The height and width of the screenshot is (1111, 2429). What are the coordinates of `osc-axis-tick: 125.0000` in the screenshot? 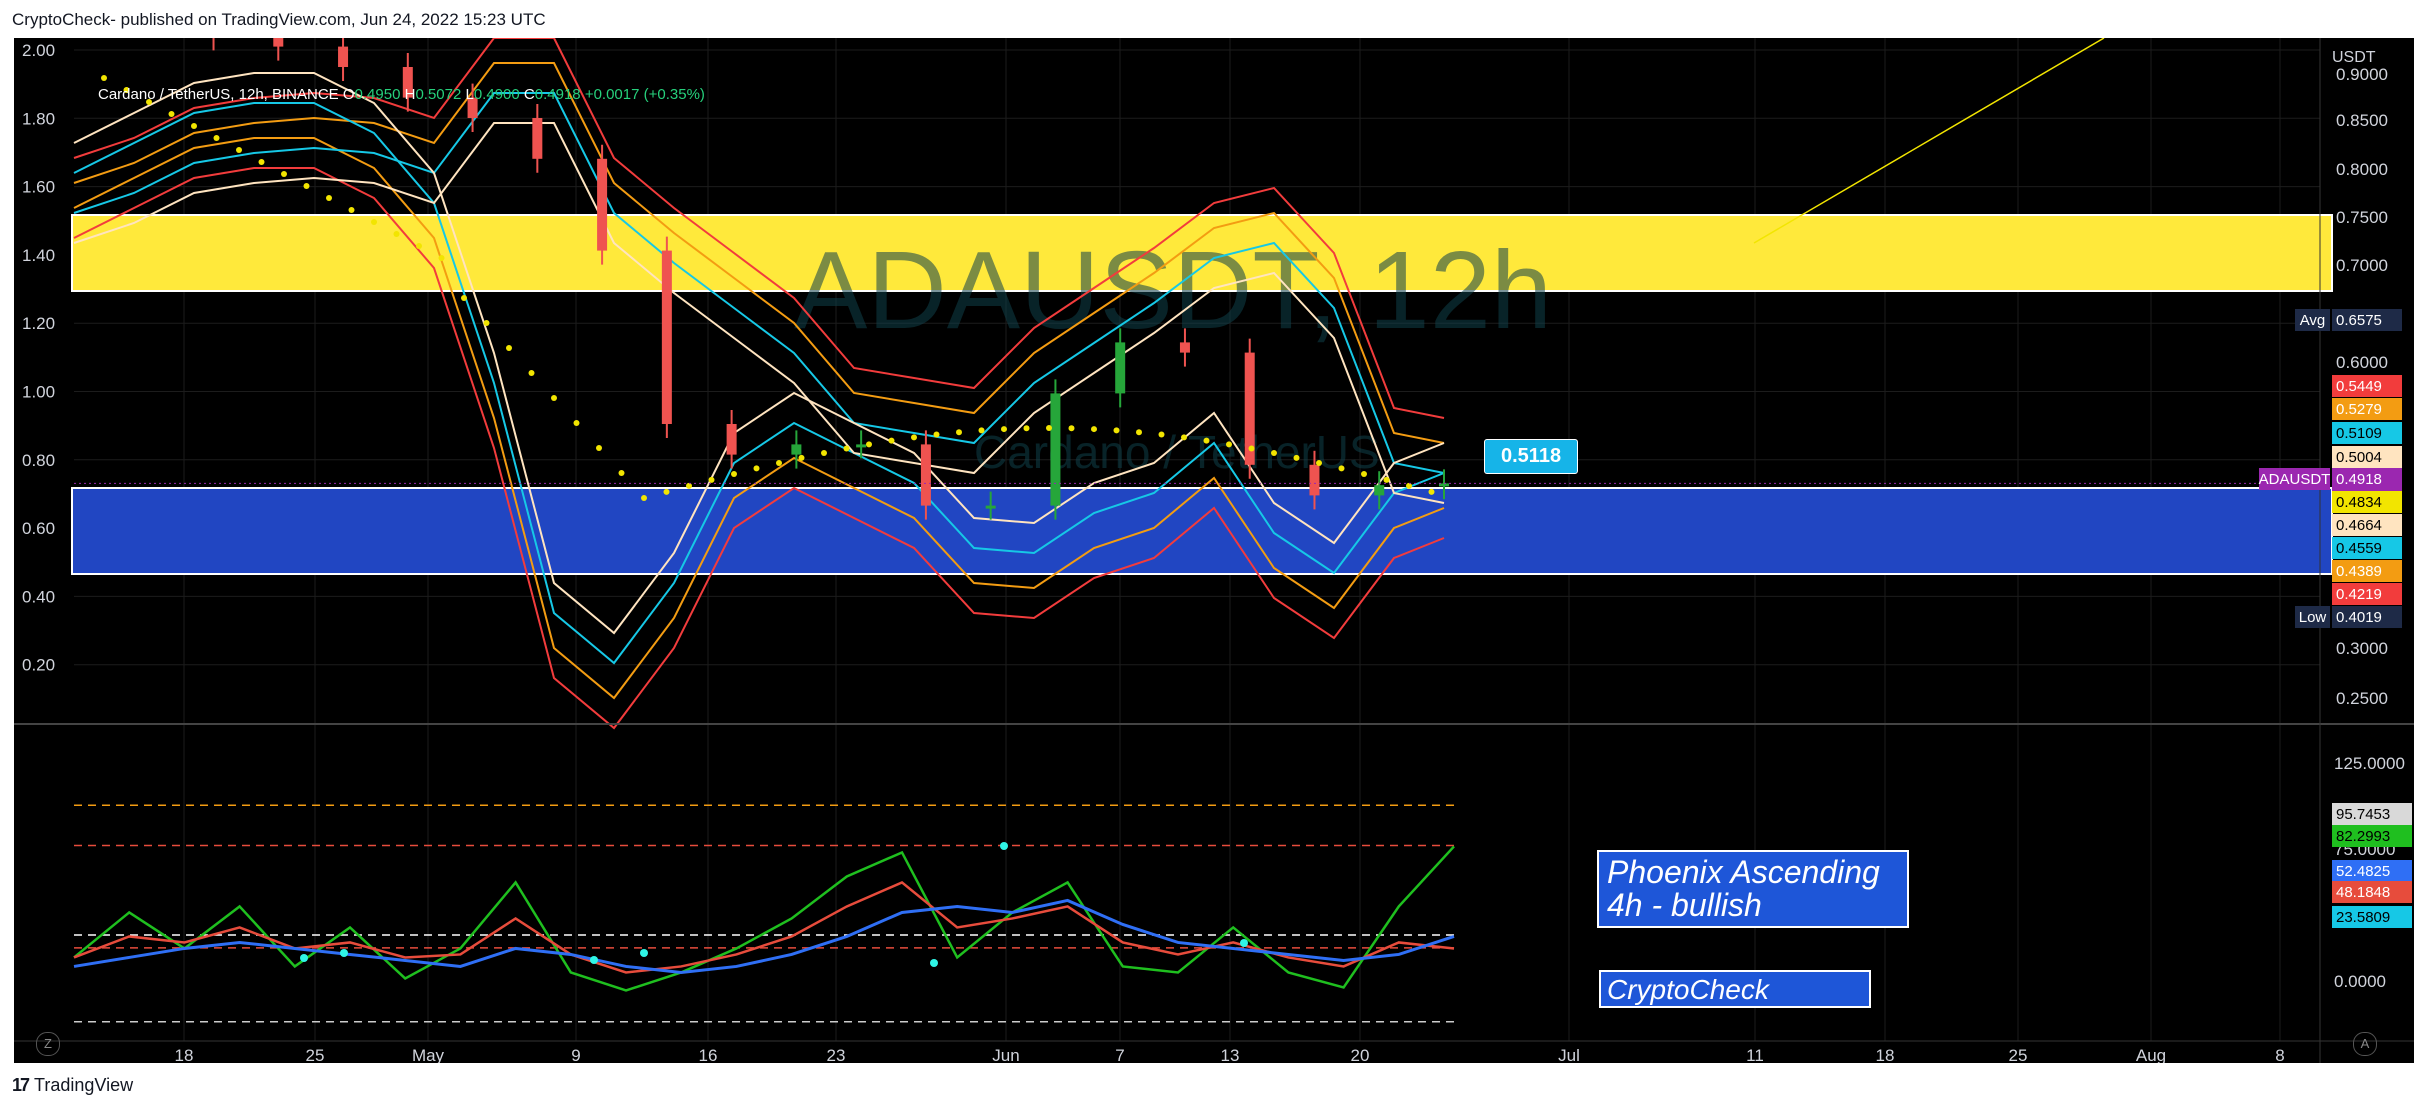 It's located at (2369, 763).